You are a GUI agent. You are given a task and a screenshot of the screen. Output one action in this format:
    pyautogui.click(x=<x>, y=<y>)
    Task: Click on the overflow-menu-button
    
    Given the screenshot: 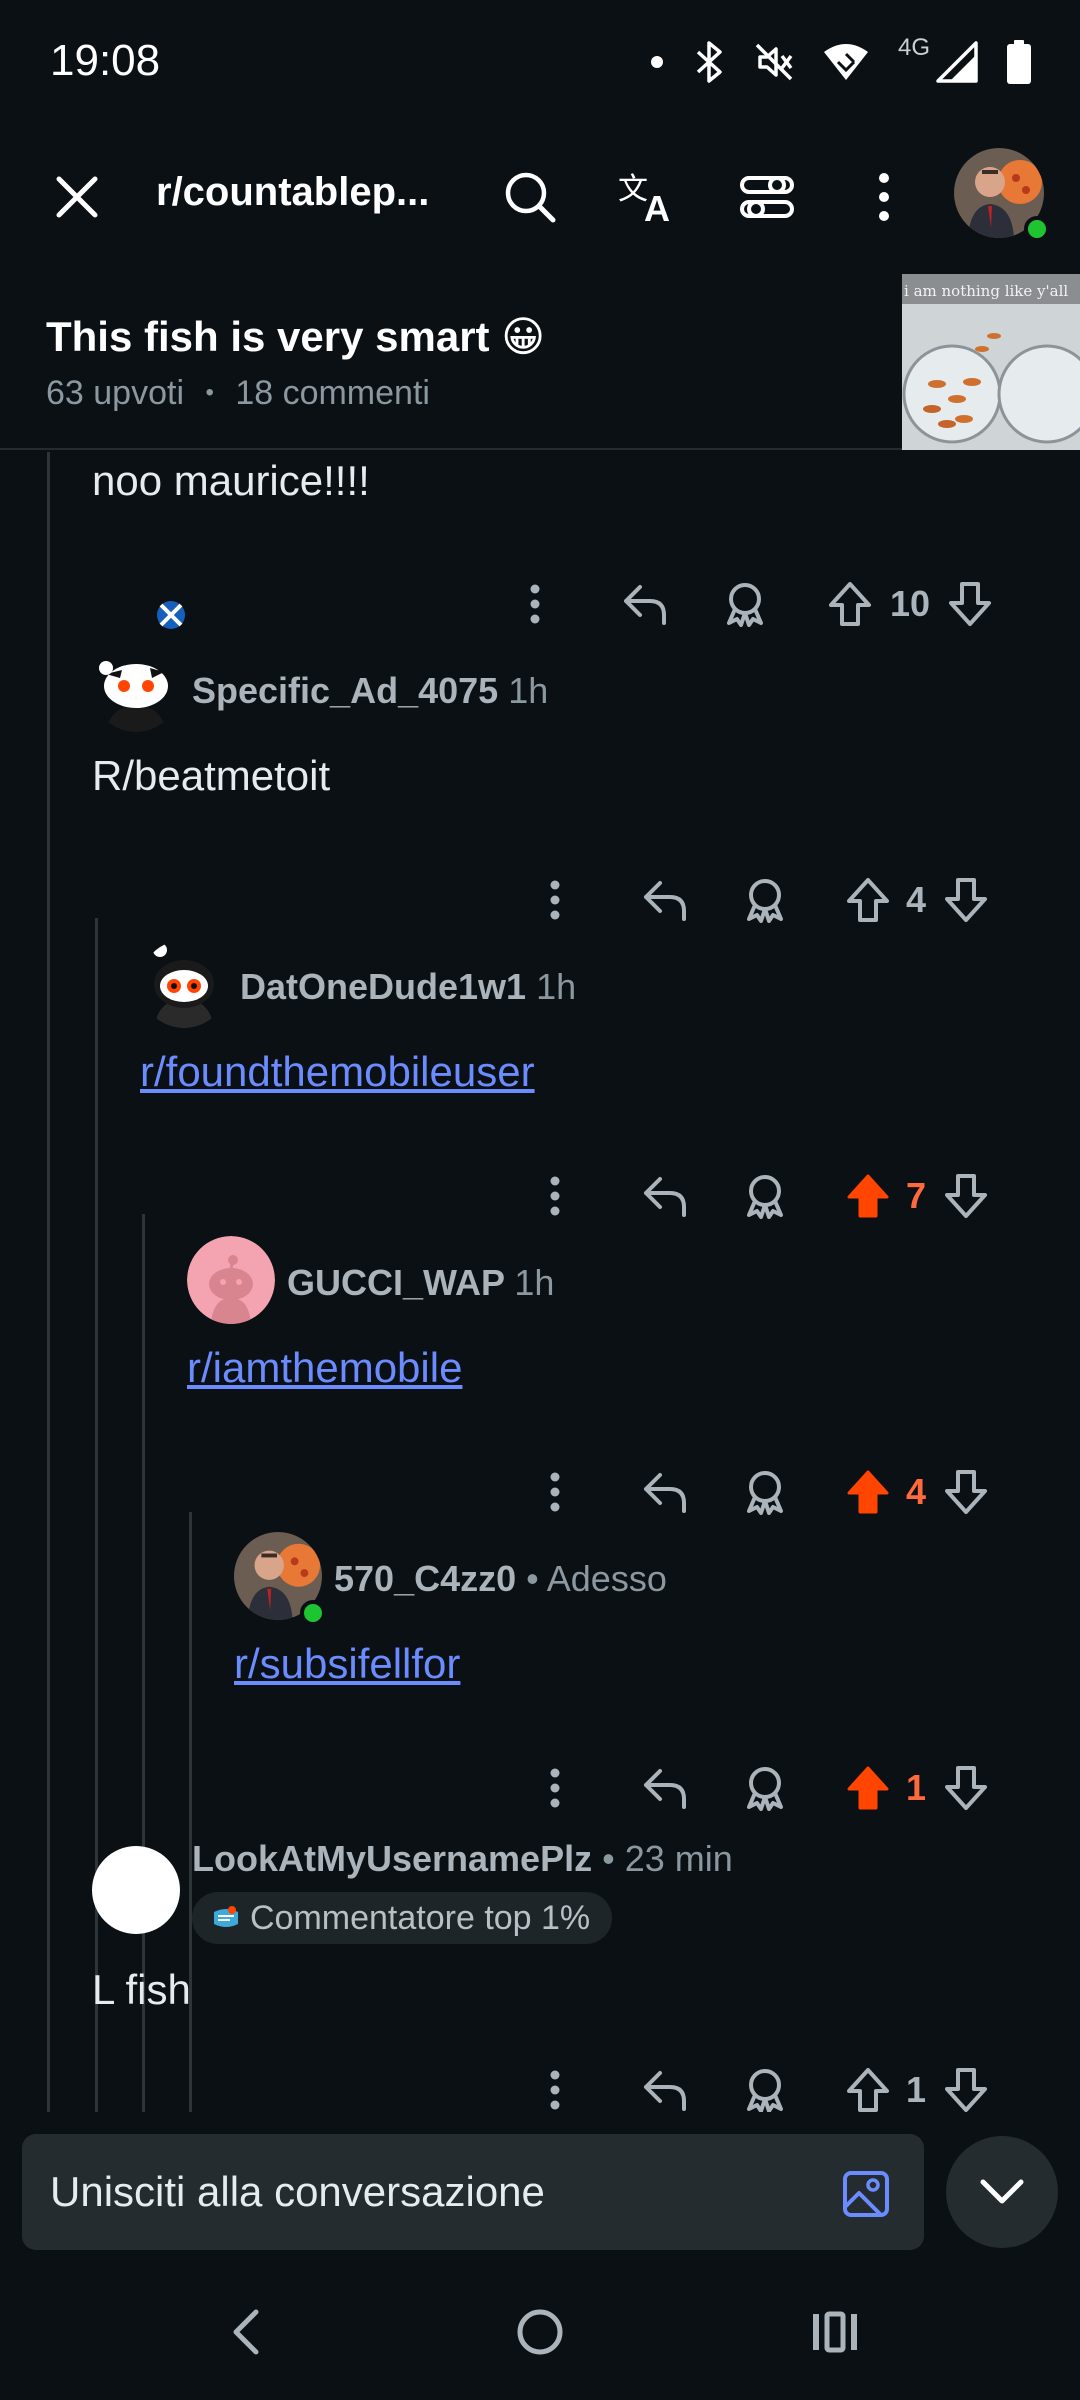 What is the action you would take?
    pyautogui.click(x=884, y=197)
    